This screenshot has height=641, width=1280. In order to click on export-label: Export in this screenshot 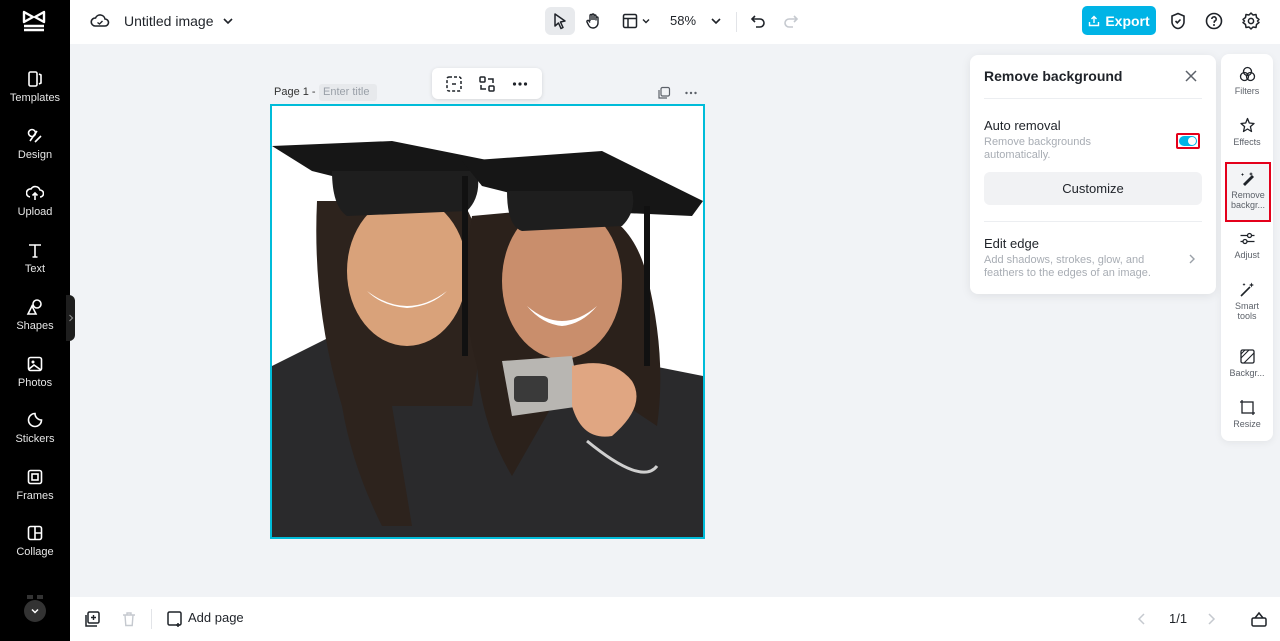, I will do `click(1127, 20)`.